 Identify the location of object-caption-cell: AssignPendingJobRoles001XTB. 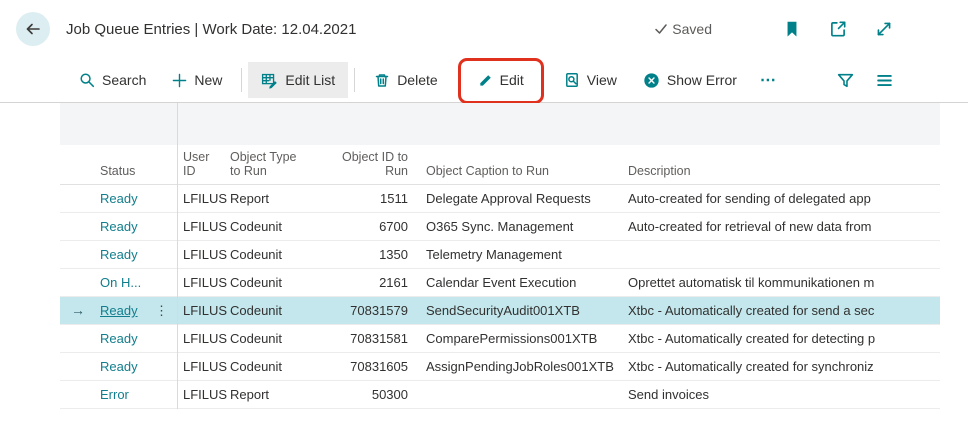
(516, 366).